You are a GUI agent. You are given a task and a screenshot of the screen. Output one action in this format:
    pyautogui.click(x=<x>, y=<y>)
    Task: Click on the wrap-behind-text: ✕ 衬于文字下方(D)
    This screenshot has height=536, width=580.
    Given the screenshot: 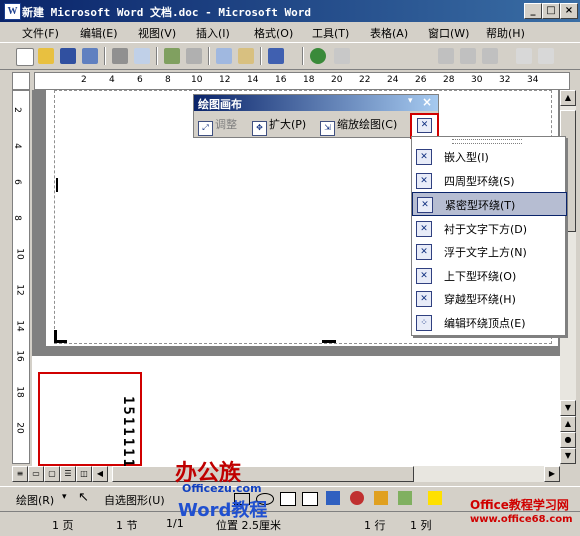 What is the action you would take?
    pyautogui.click(x=488, y=228)
    